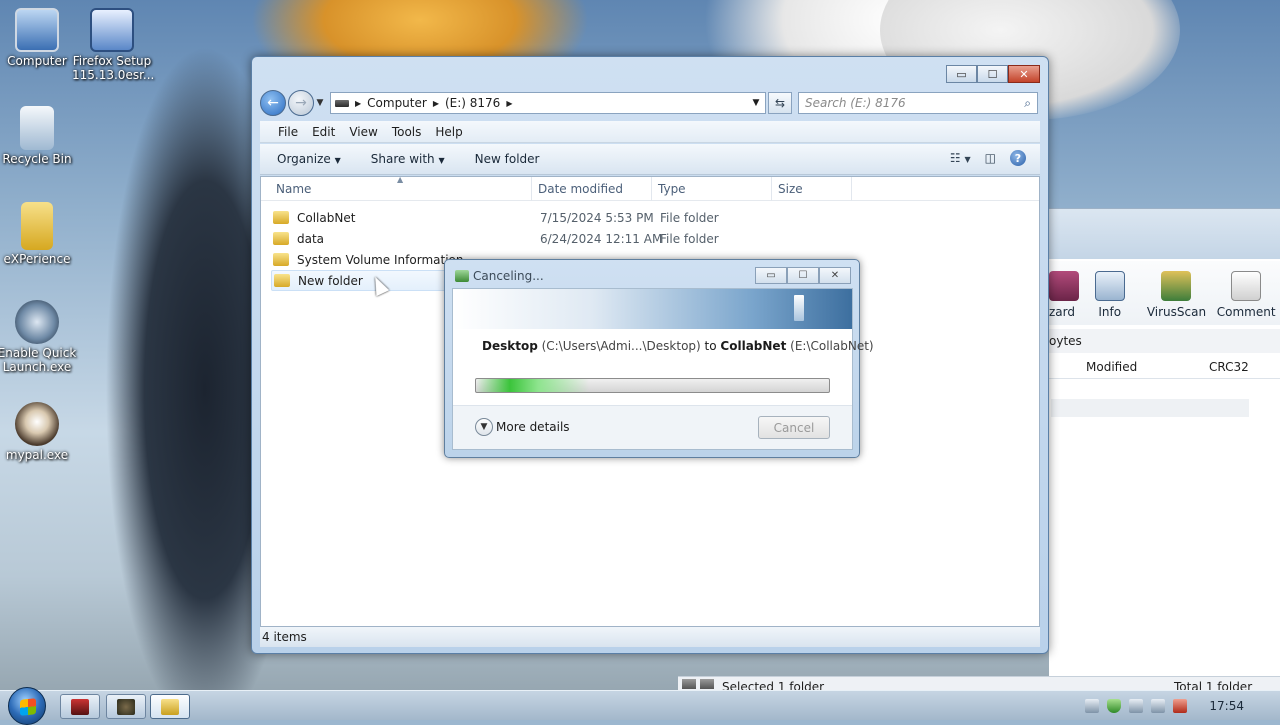 Image resolution: width=1280 pixels, height=725 pixels. Describe the element at coordinates (323, 132) in the screenshot. I see `menu-edit: Edit` at that location.